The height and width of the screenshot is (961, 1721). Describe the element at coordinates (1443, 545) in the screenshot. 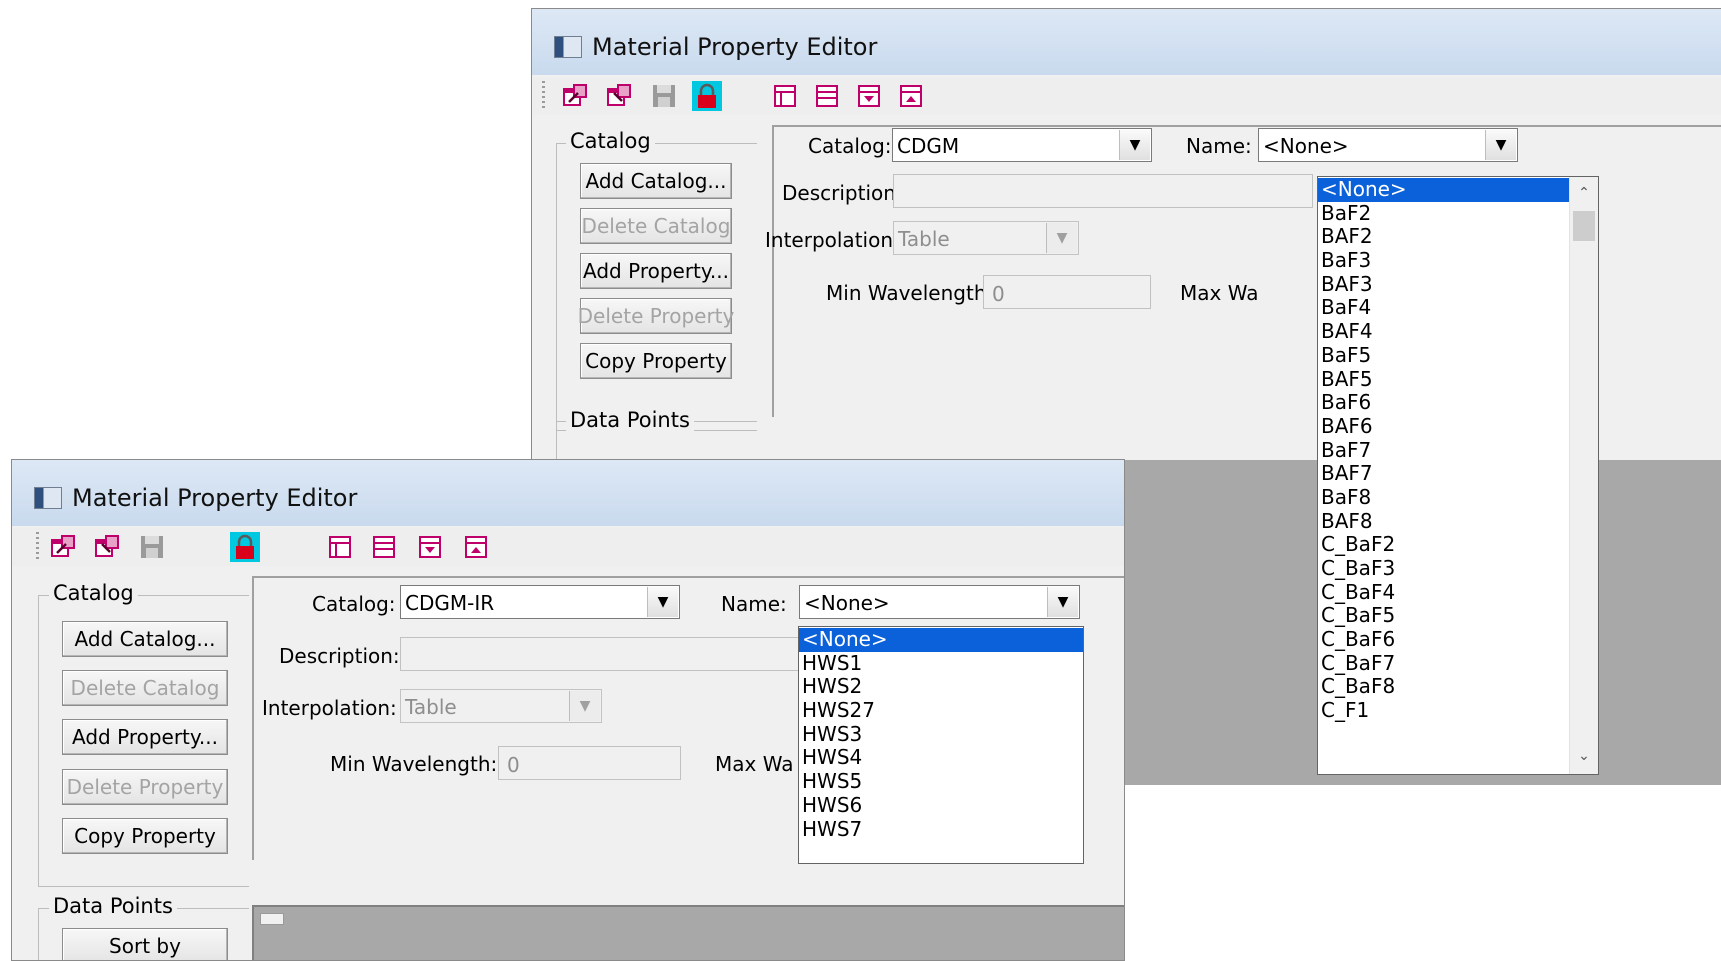

I see `back-dropdown-option: C_BaF2` at that location.